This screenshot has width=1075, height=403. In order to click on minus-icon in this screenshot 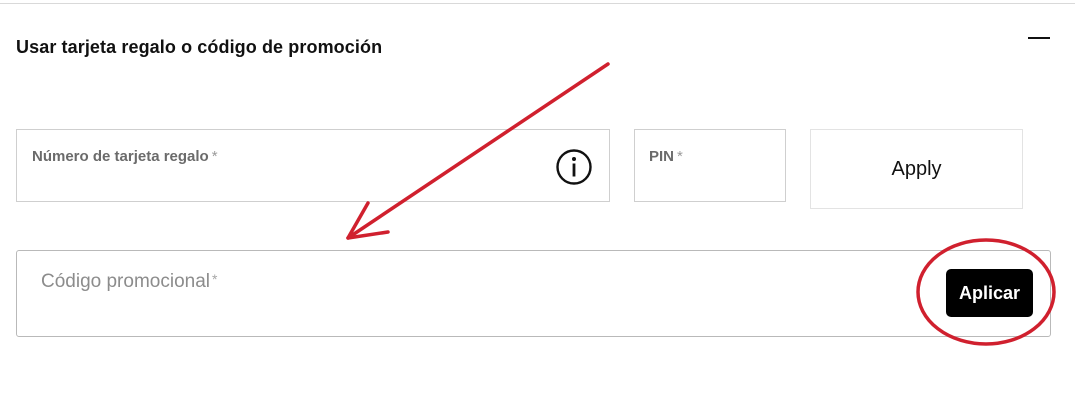, I will do `click(1039, 38)`.